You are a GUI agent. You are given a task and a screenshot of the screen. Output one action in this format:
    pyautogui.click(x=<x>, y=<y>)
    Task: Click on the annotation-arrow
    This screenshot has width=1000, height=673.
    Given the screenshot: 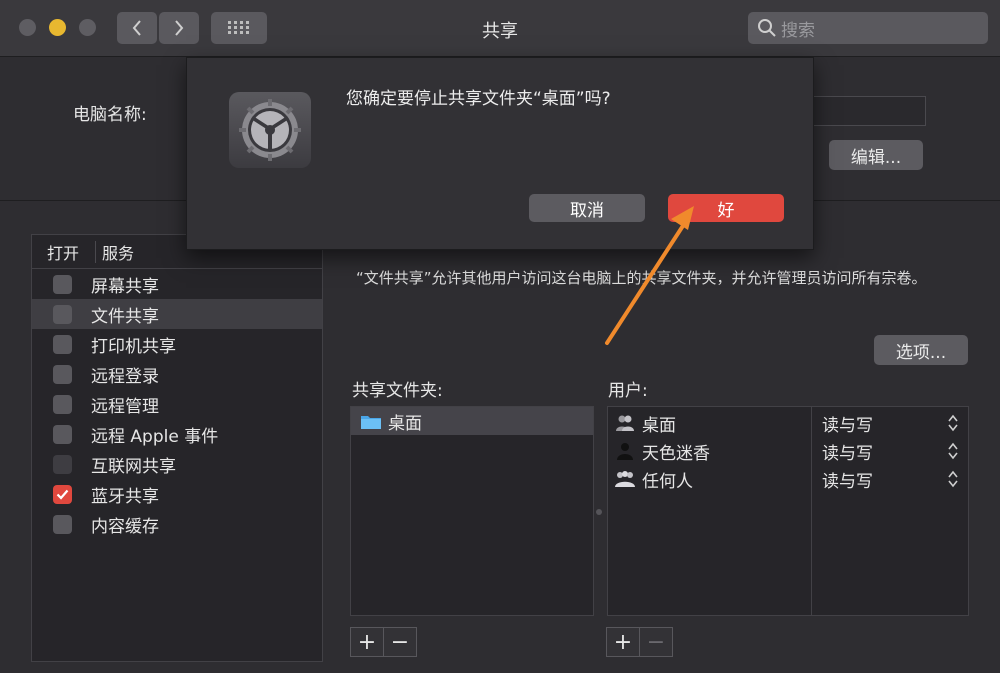 What is the action you would take?
    pyautogui.click(x=649, y=275)
    